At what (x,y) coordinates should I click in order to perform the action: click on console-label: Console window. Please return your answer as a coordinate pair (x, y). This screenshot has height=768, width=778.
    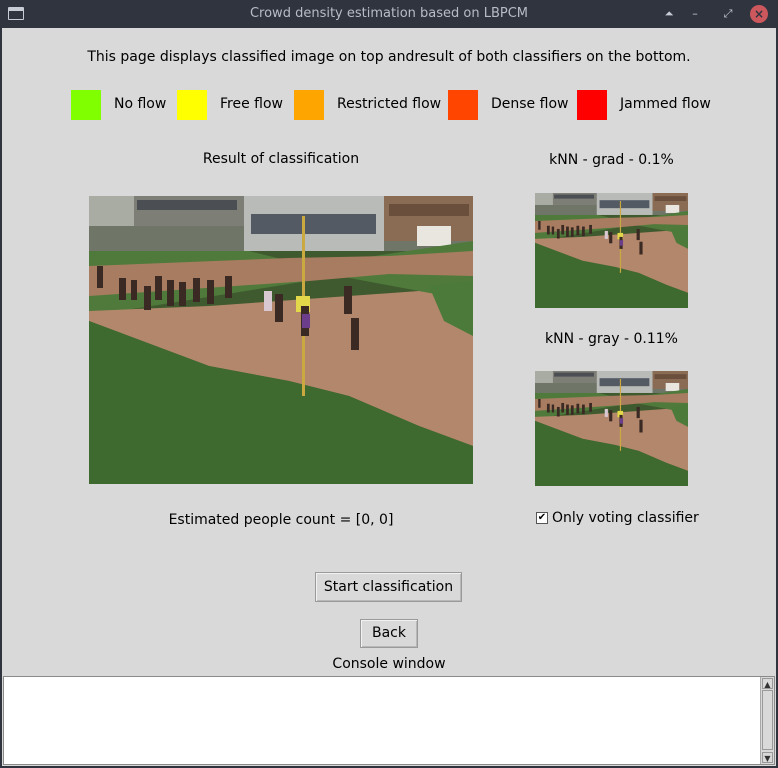
    Looking at the image, I should click on (389, 664).